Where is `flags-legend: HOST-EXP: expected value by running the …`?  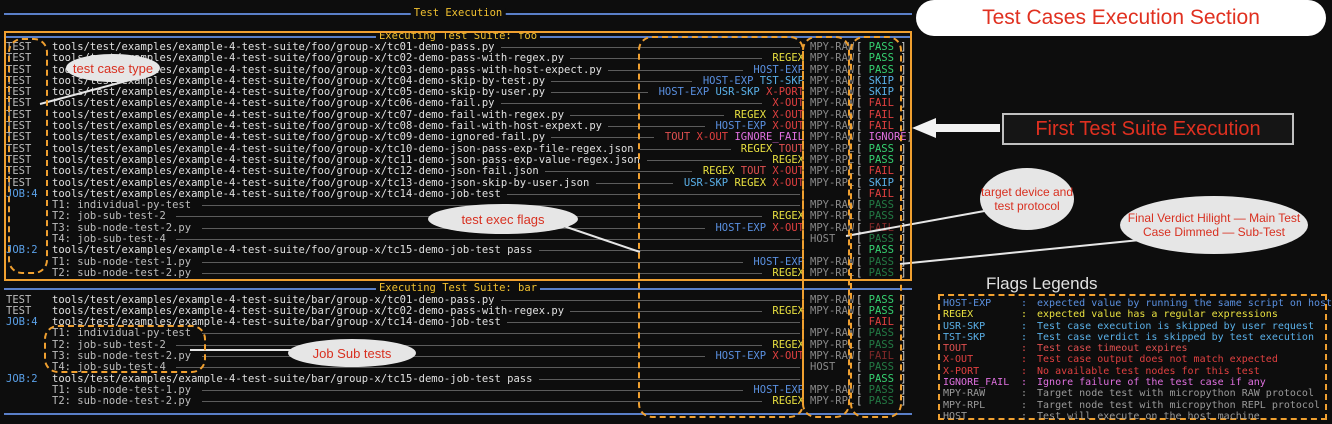
flags-legend: HOST-EXP: expected value by running the … is located at coordinates (1135, 358).